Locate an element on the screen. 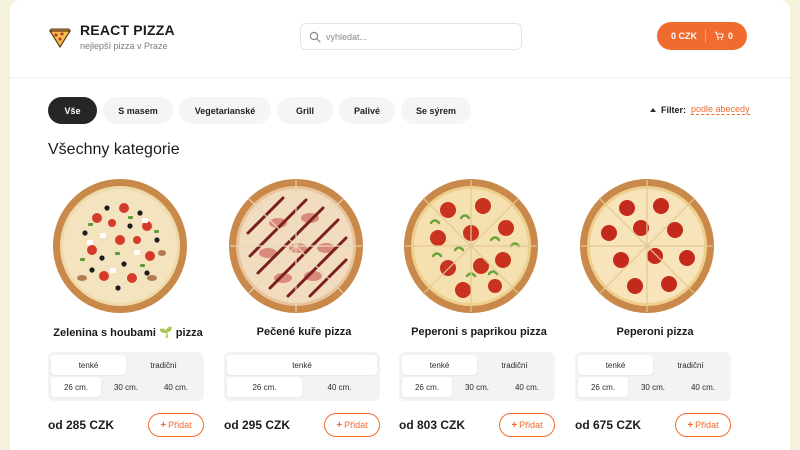 The width and height of the screenshot is (800, 450). pizza-name: Pečené kuře pizza is located at coordinates (304, 332).